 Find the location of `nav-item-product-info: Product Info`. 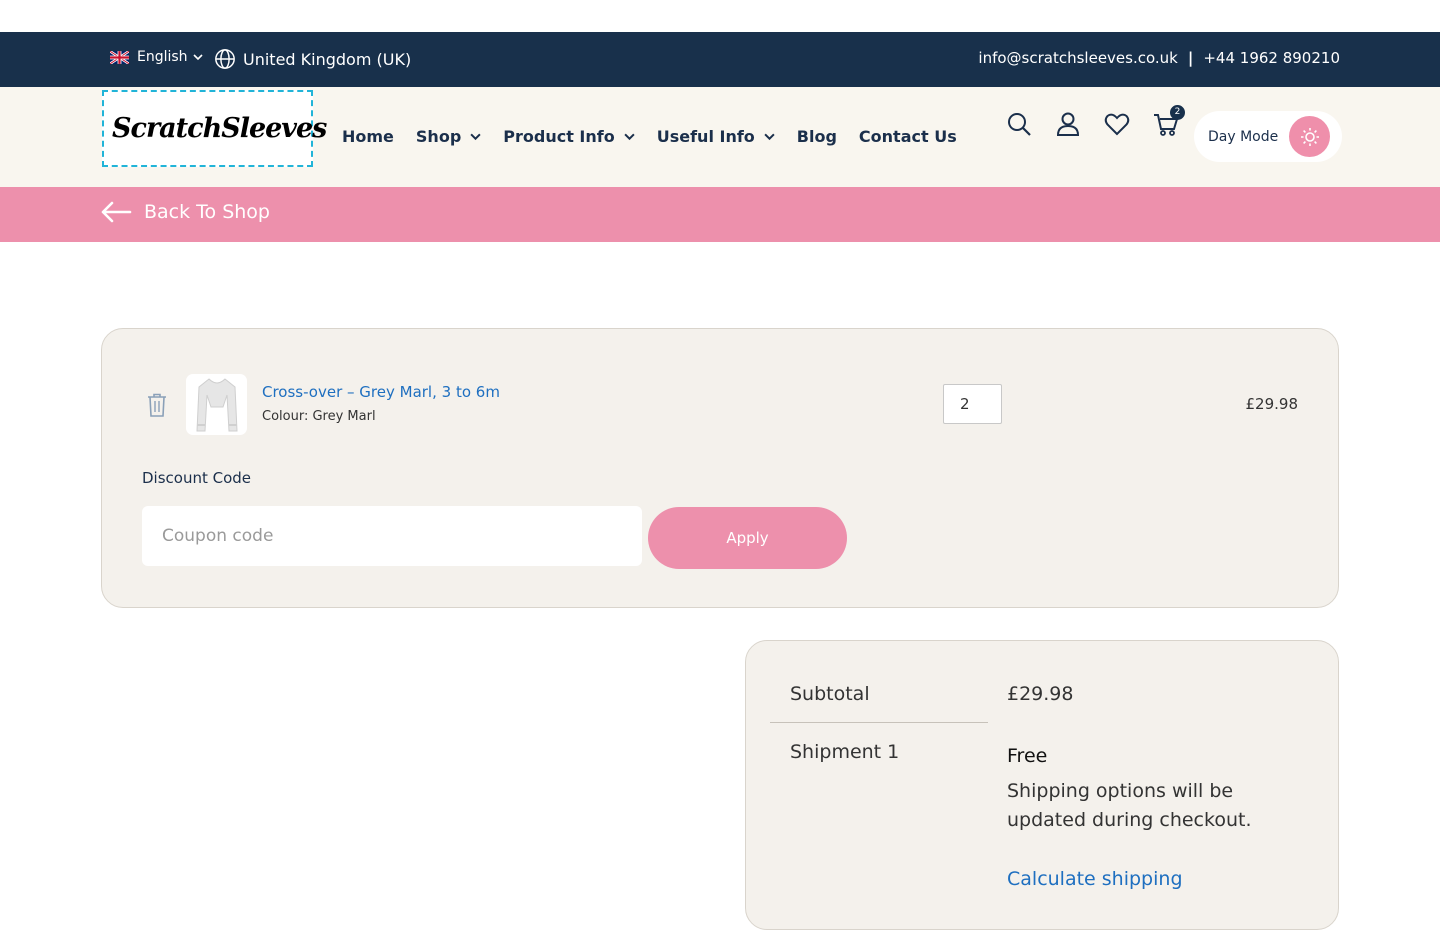

nav-item-product-info: Product Info is located at coordinates (569, 136).